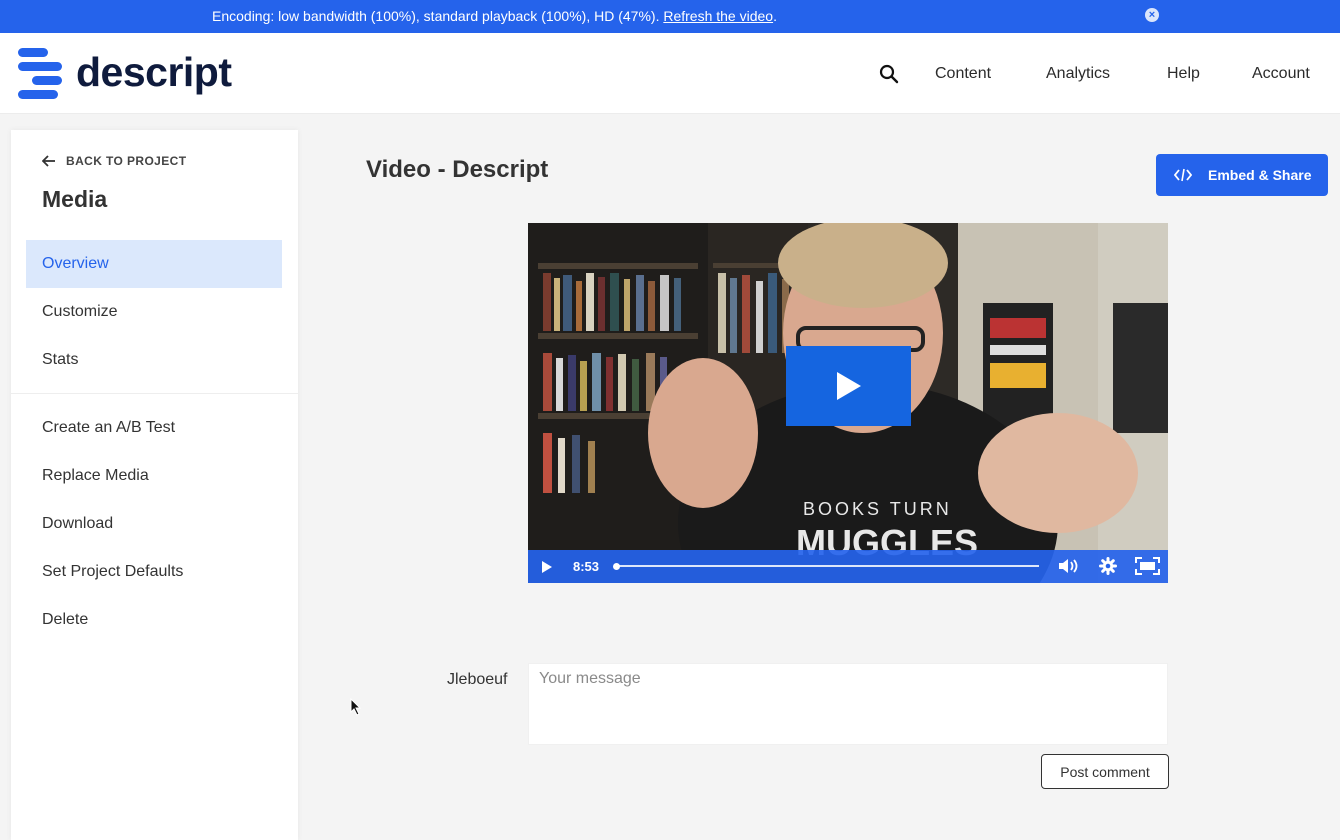 This screenshot has height=840, width=1340. What do you see at coordinates (1105, 771) in the screenshot?
I see `post-comment-button: Post comment` at bounding box center [1105, 771].